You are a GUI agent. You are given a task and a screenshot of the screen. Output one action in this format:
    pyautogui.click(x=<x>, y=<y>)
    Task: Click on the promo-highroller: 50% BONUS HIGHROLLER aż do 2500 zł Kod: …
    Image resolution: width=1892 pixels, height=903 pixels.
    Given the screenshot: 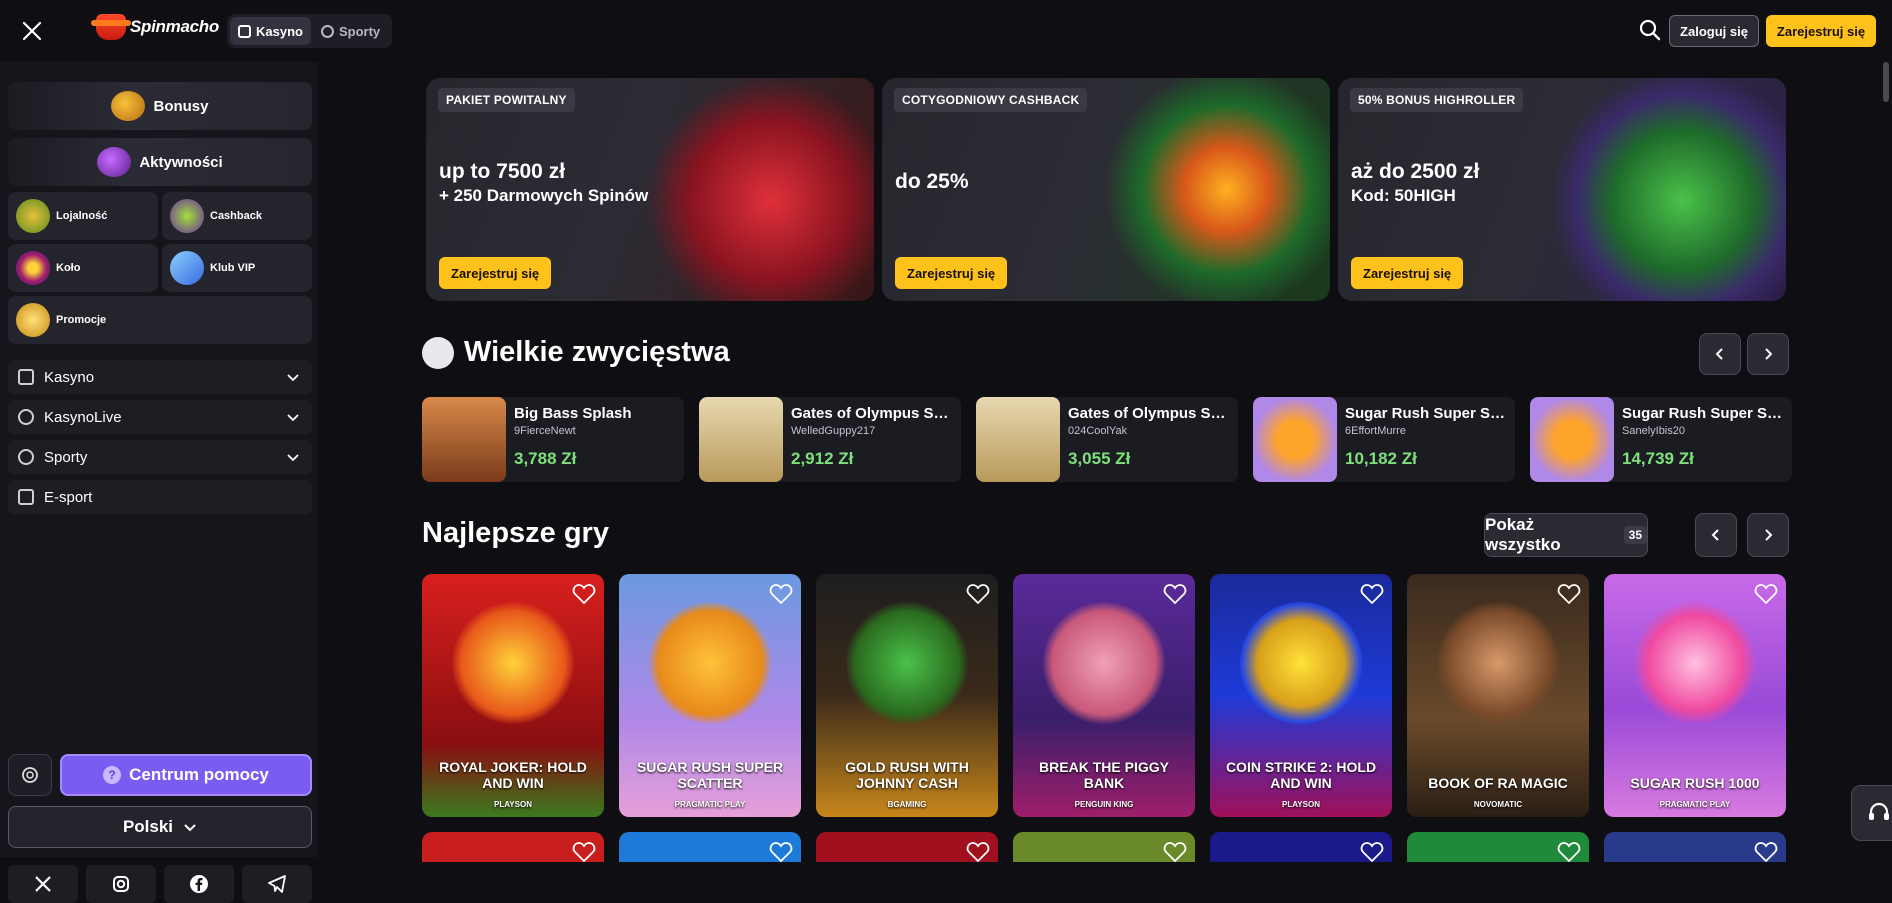 What is the action you would take?
    pyautogui.click(x=1562, y=189)
    